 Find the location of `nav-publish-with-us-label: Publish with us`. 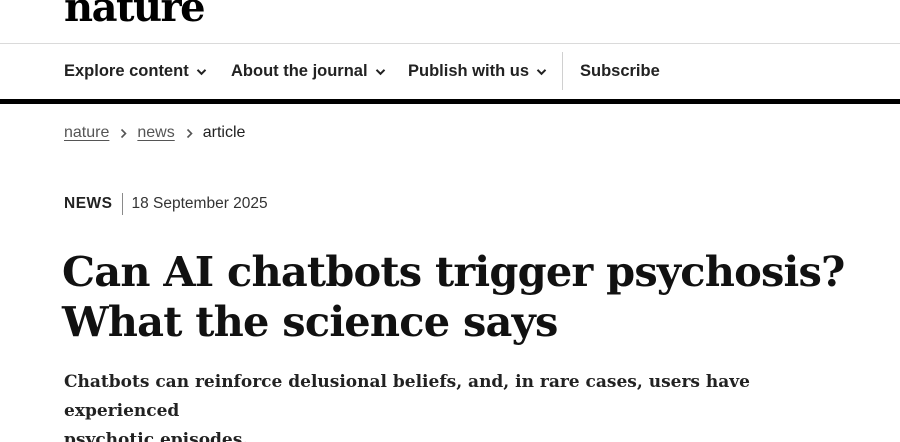

nav-publish-with-us-label: Publish with us is located at coordinates (469, 71).